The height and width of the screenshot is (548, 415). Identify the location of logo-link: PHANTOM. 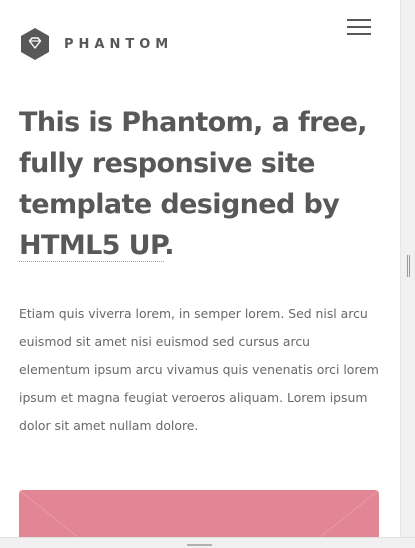
(96, 44).